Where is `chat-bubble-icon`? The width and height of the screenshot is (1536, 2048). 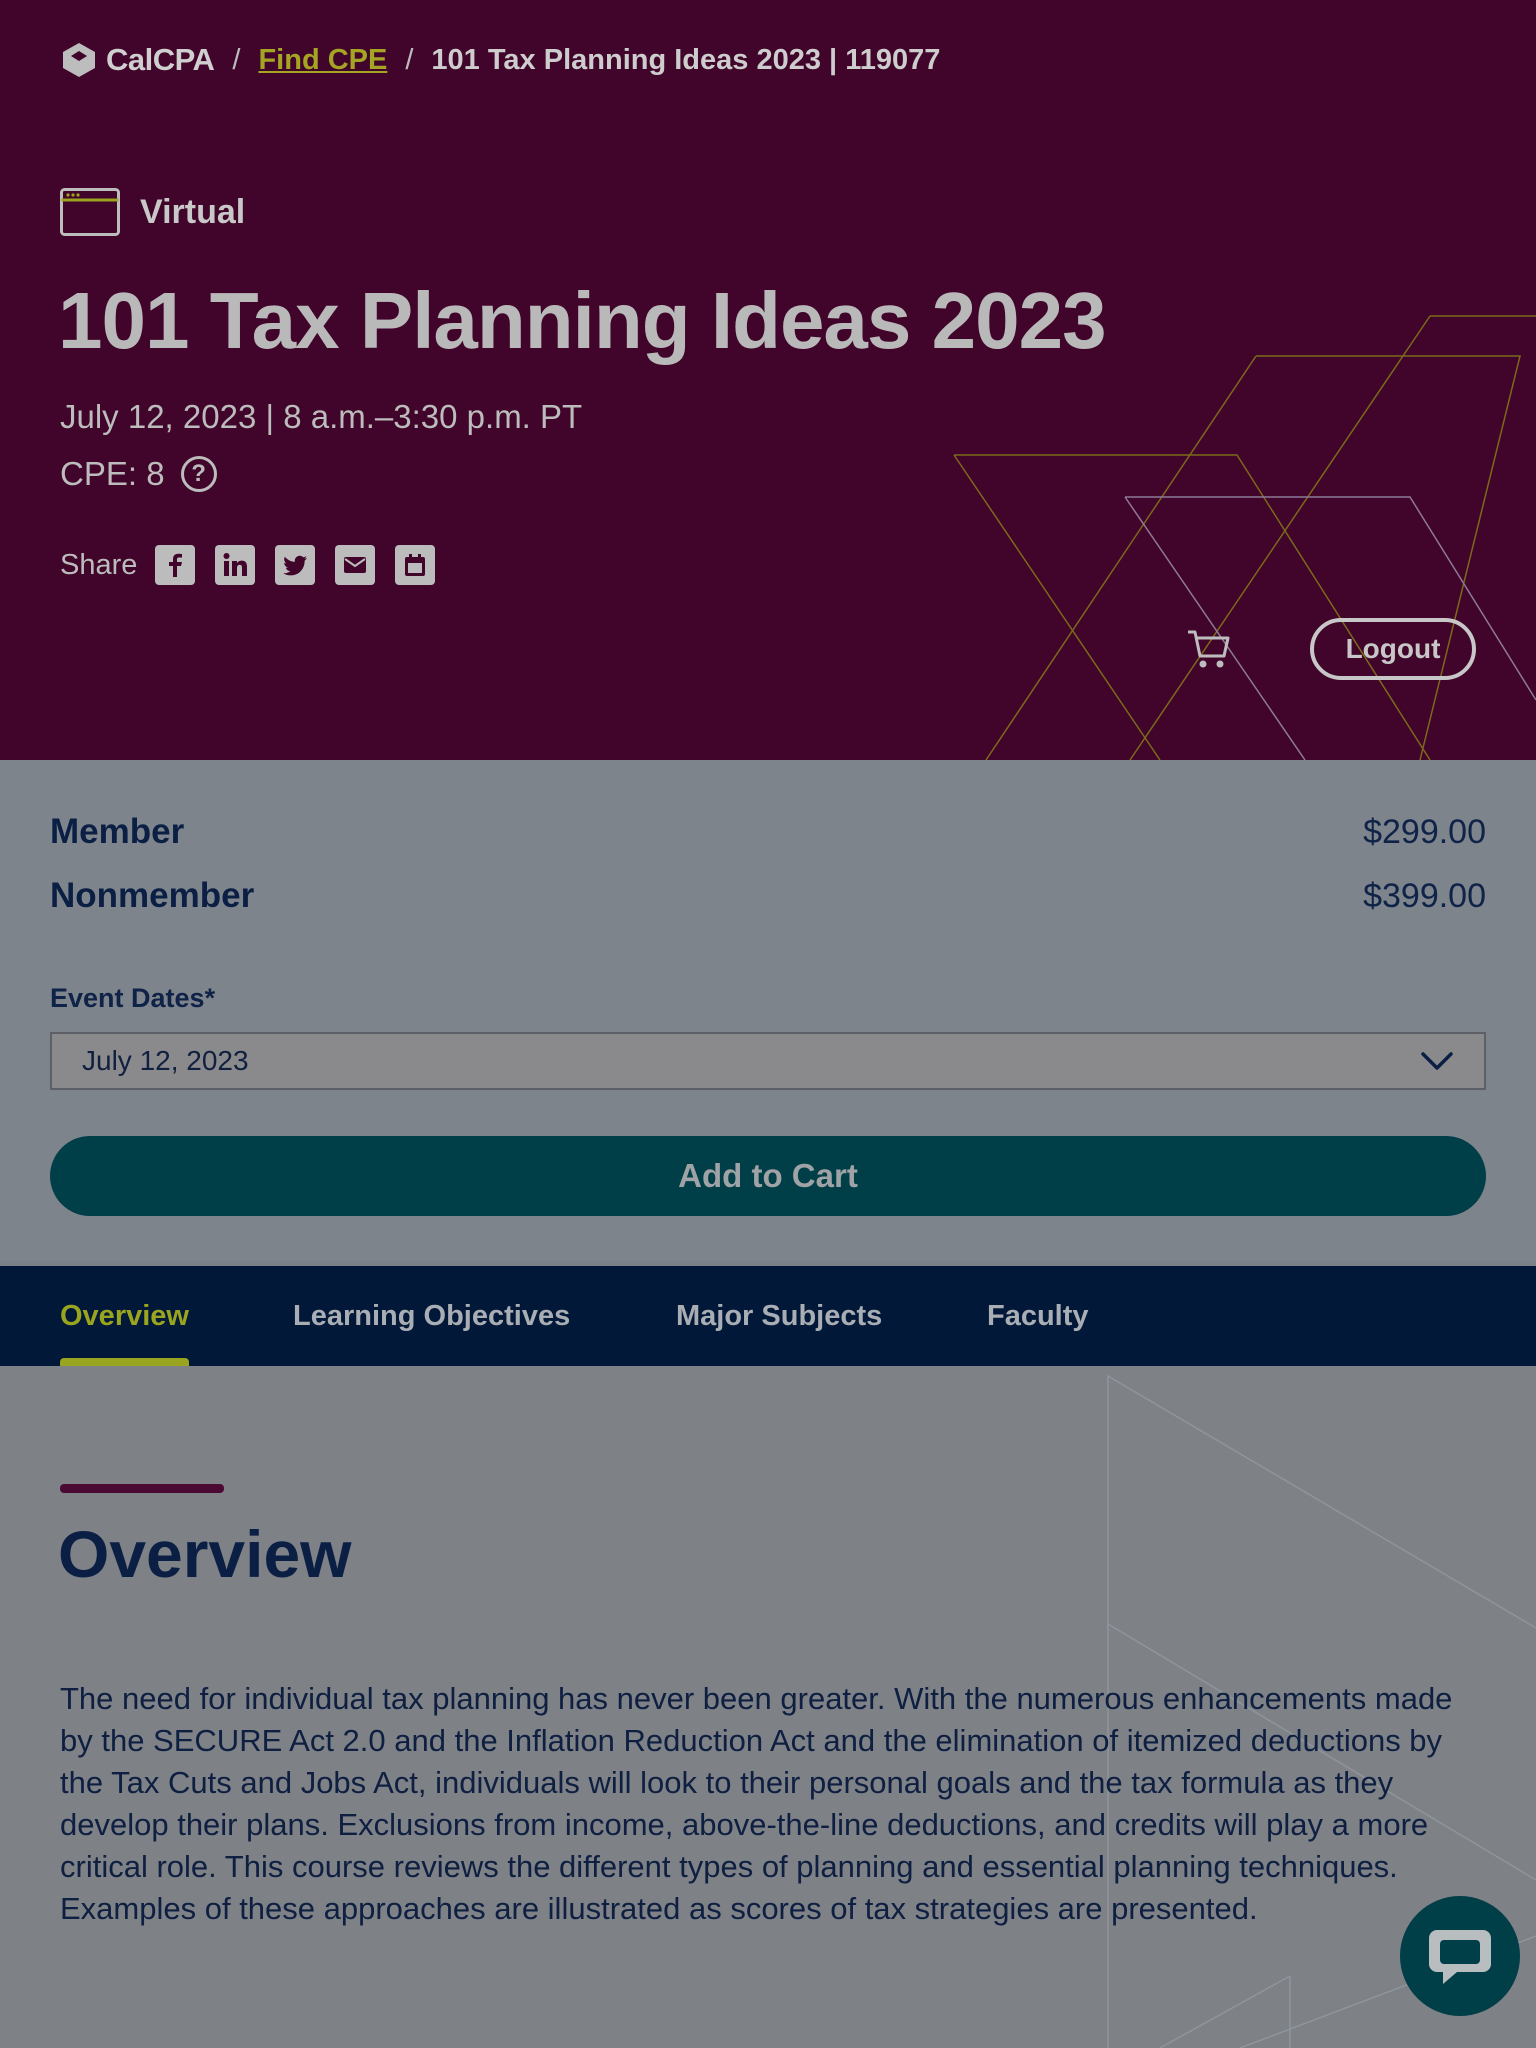 chat-bubble-icon is located at coordinates (1460, 1957).